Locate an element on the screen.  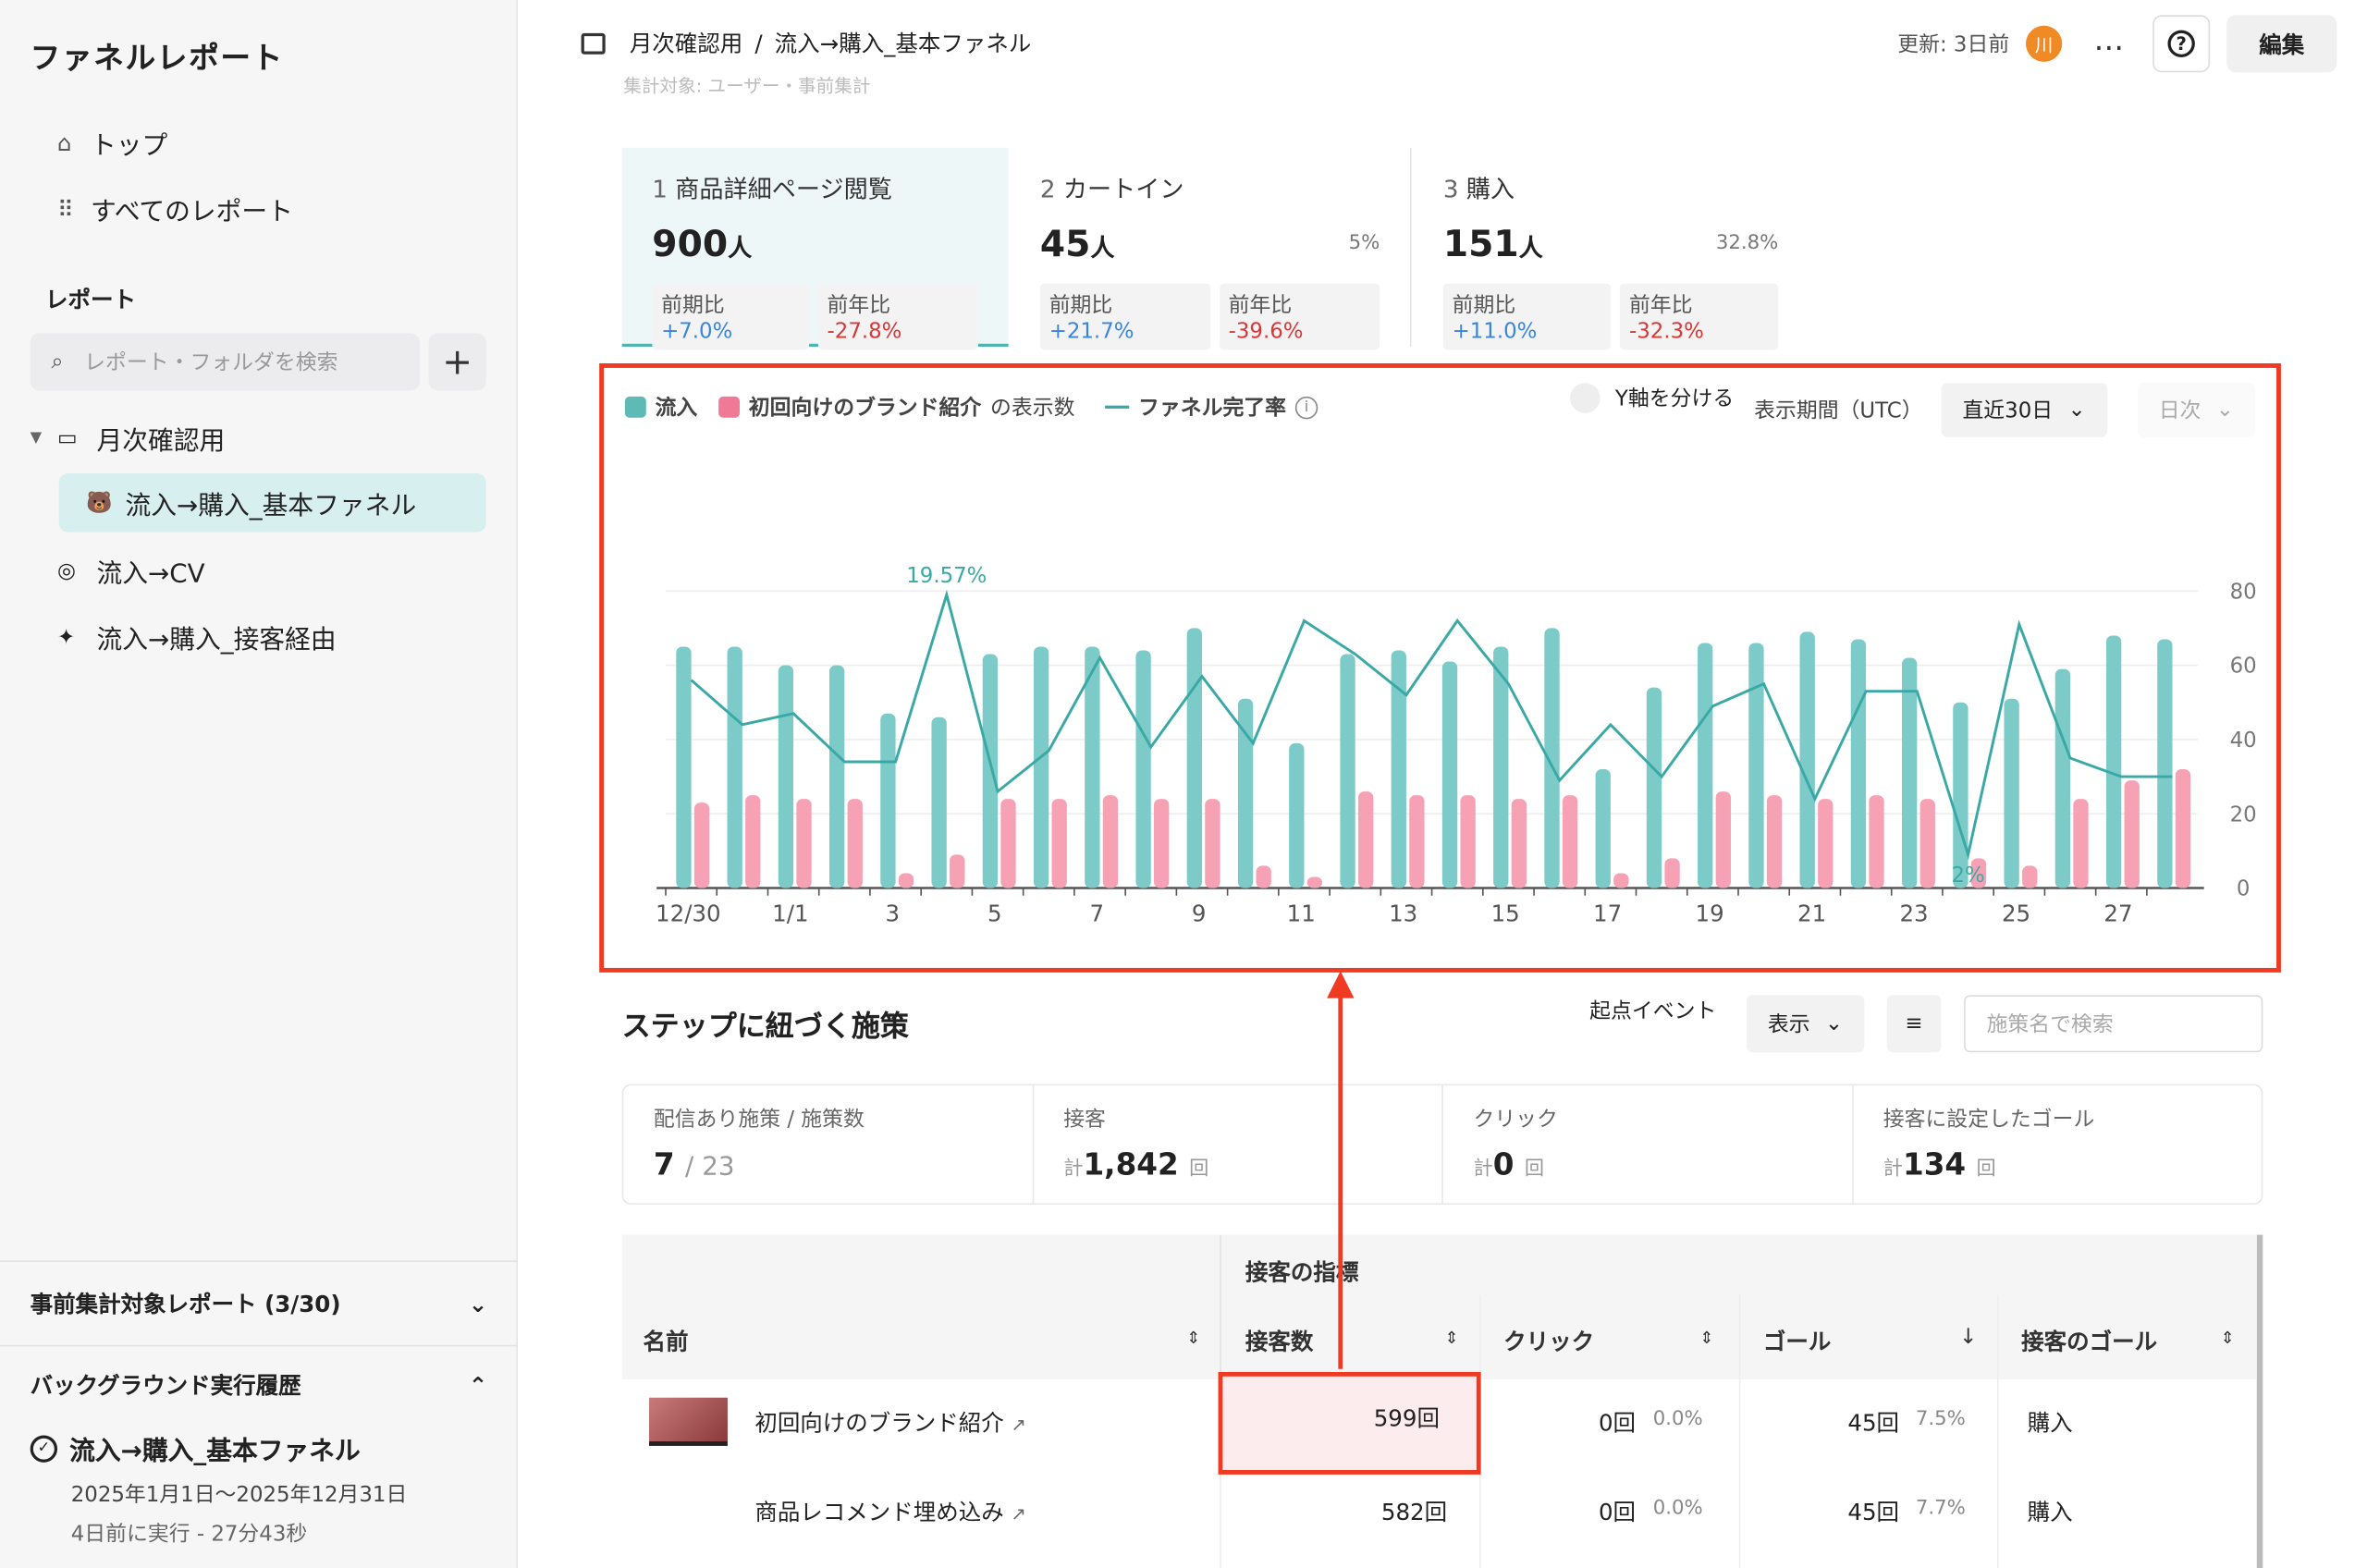
stat-delivered: 配信あり施策 / 施策数 7 / 23 is located at coordinates (828, 1145).